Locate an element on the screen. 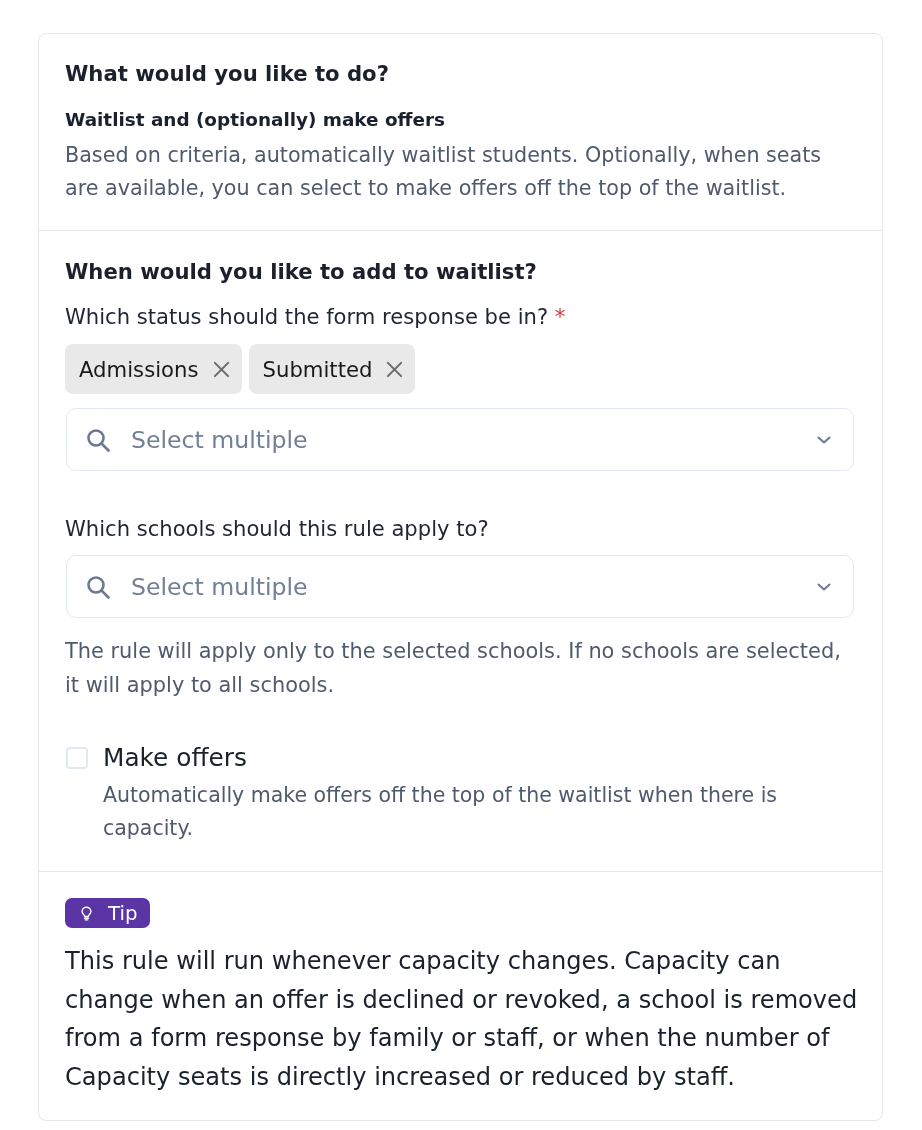 This screenshot has height=1130, width=922. lightbulb-icon is located at coordinates (86, 913).